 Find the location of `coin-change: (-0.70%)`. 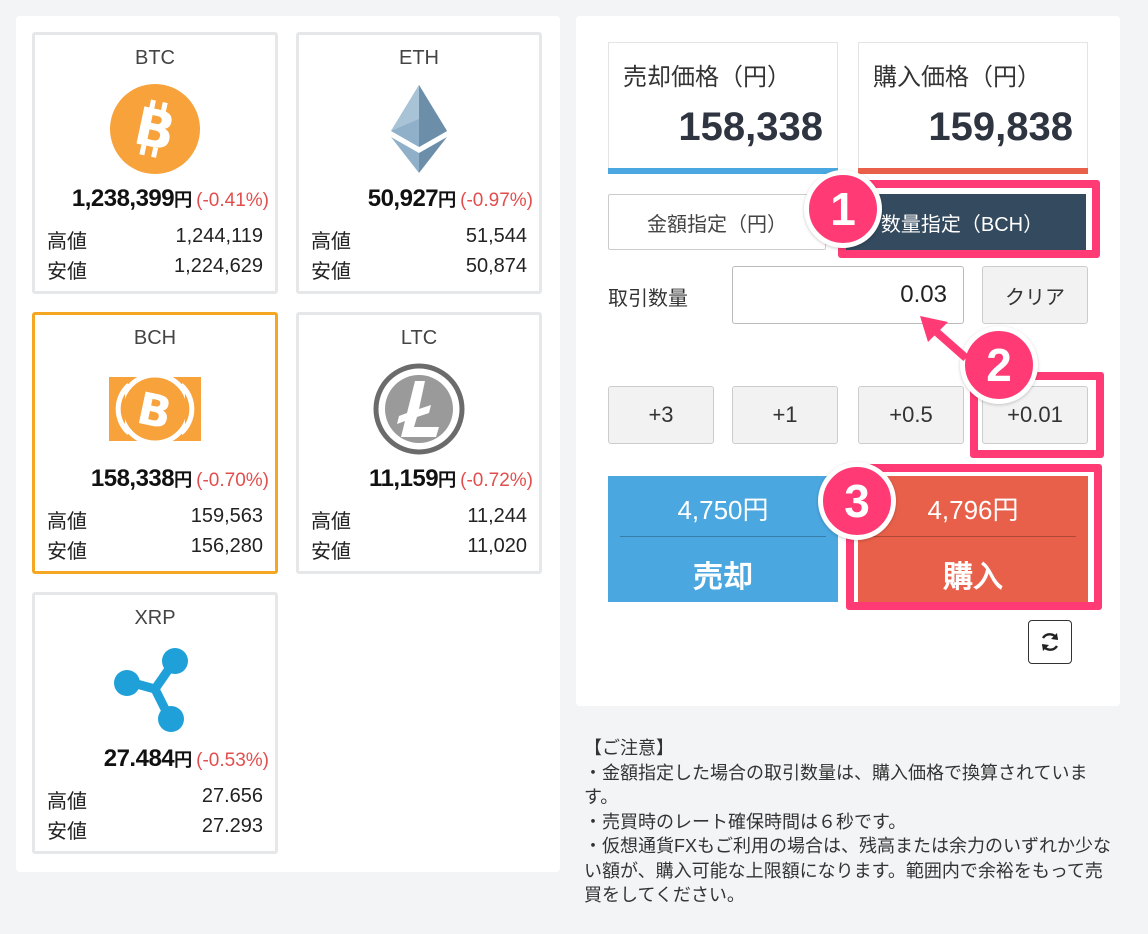

coin-change: (-0.70%) is located at coordinates (232, 480).